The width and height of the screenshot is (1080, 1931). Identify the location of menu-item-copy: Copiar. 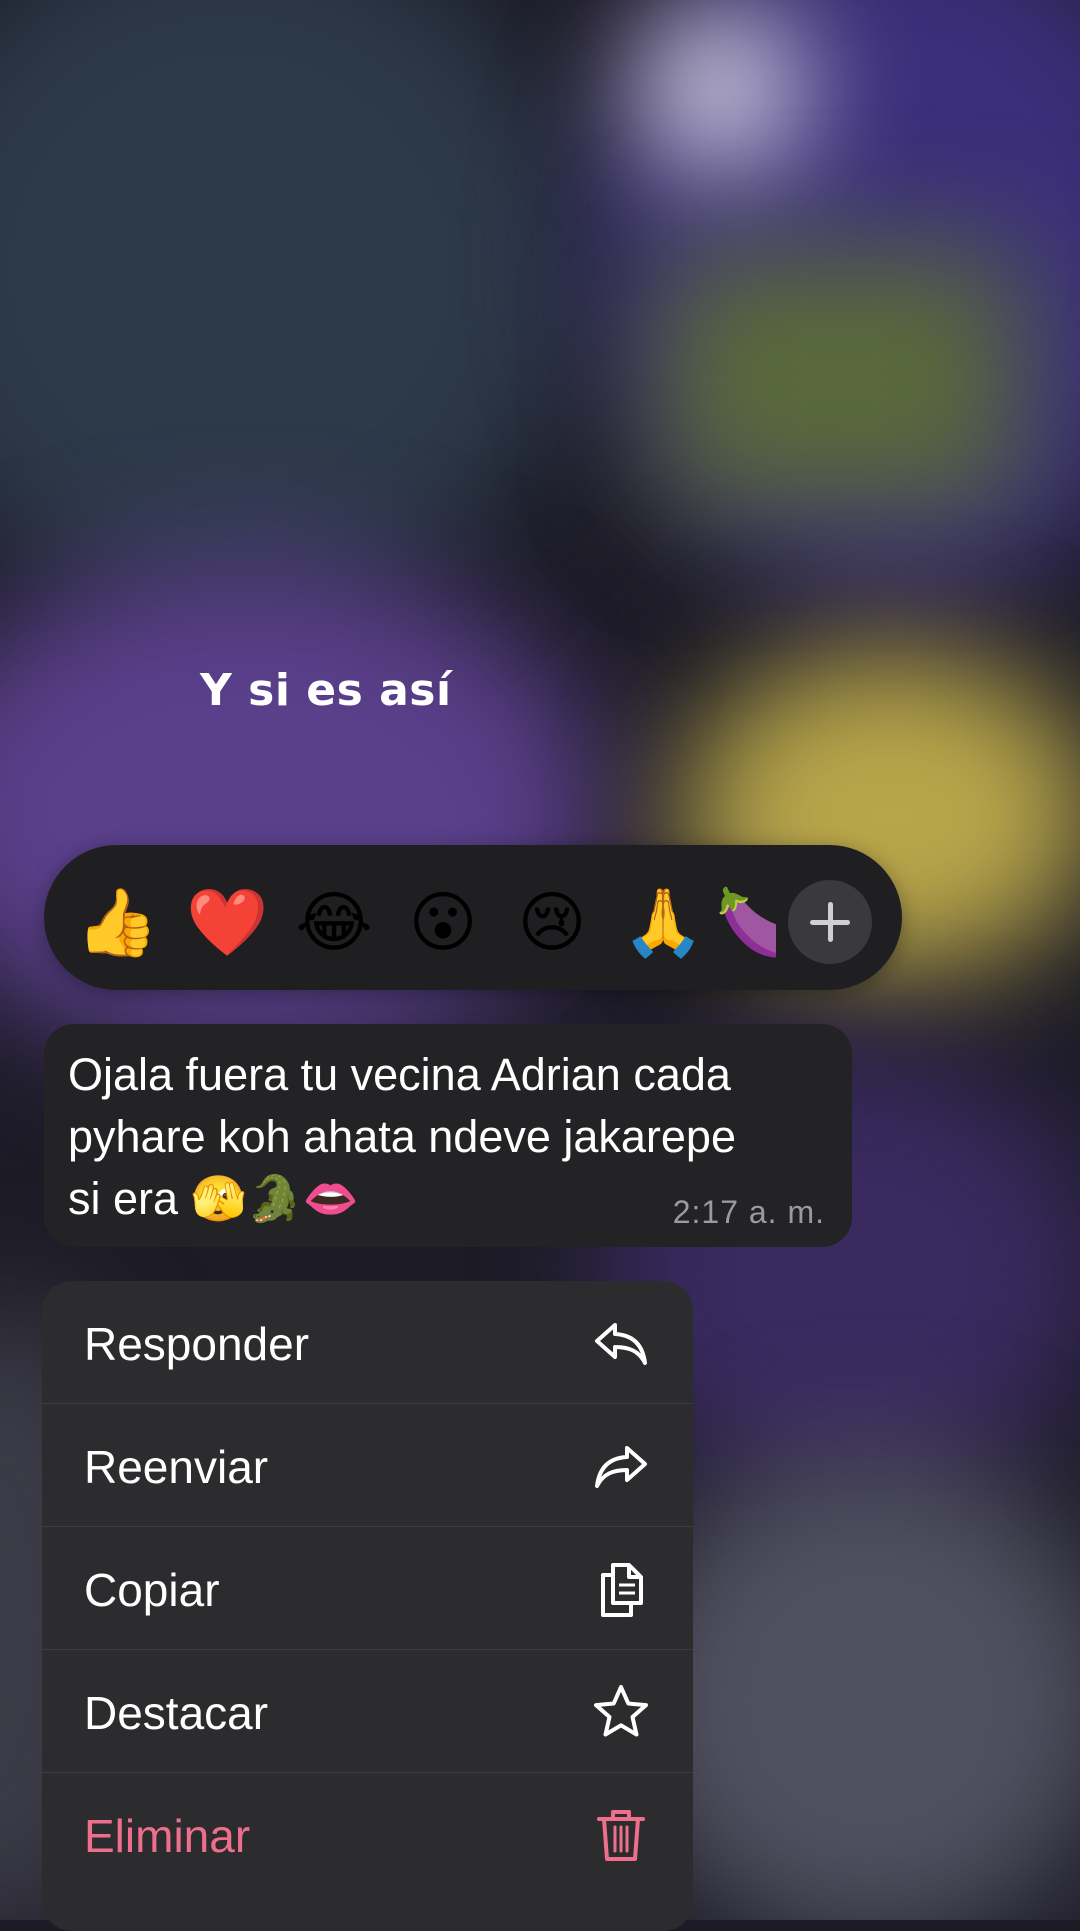
(367, 1588).